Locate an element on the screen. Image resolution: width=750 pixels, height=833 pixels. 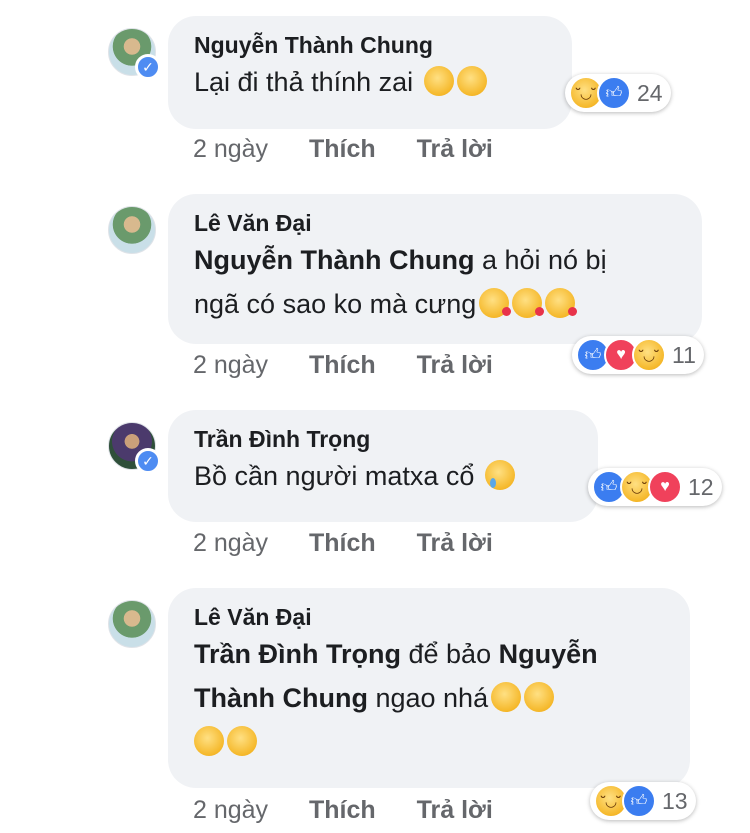
reaction-count: 11 is located at coordinates (684, 354).